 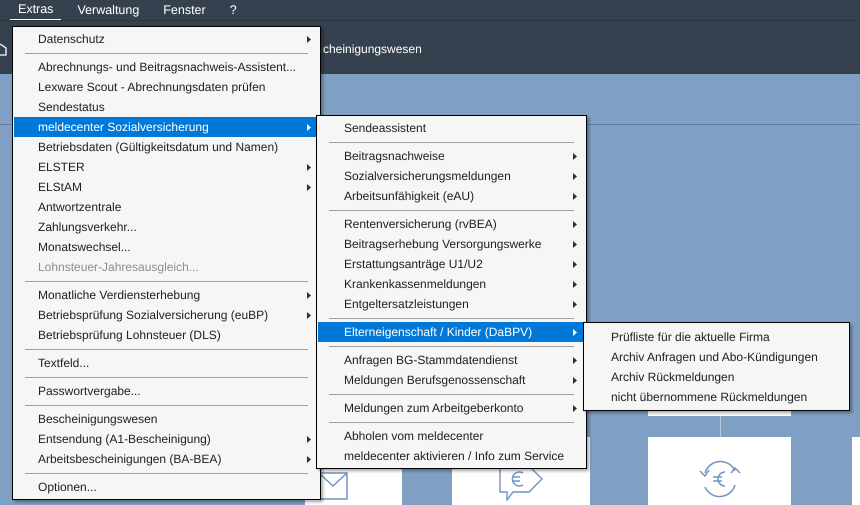 What do you see at coordinates (451, 332) in the screenshot?
I see `menu-item: Elterneigenschaft / Kinder (DaBPV)` at bounding box center [451, 332].